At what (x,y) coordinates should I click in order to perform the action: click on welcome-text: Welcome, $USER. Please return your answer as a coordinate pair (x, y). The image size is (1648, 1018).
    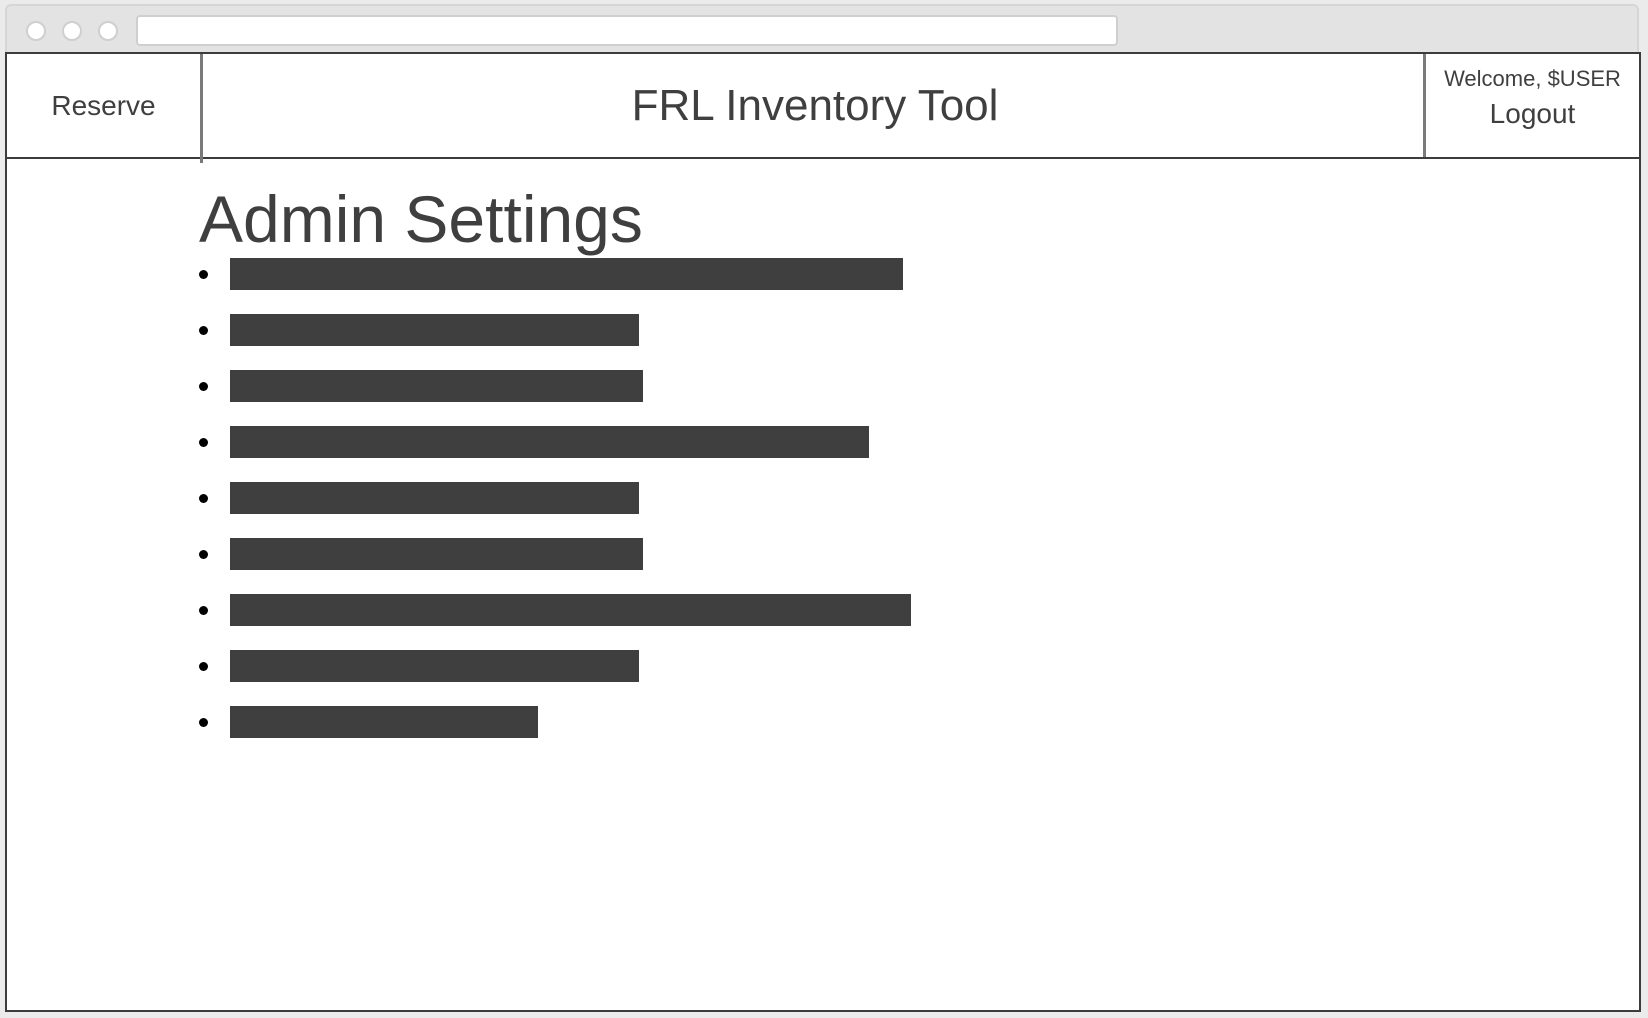
    Looking at the image, I should click on (1532, 78).